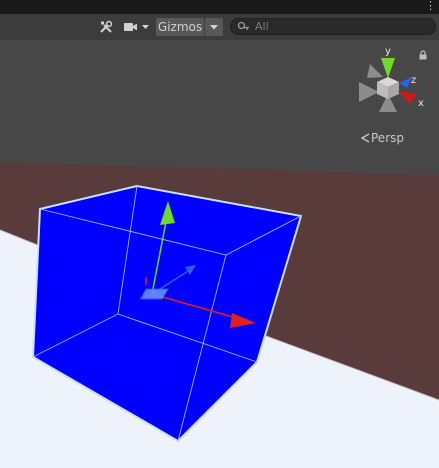 Image resolution: width=439 pixels, height=468 pixels. I want to click on gizmos-button: Gizmos, so click(180, 27).